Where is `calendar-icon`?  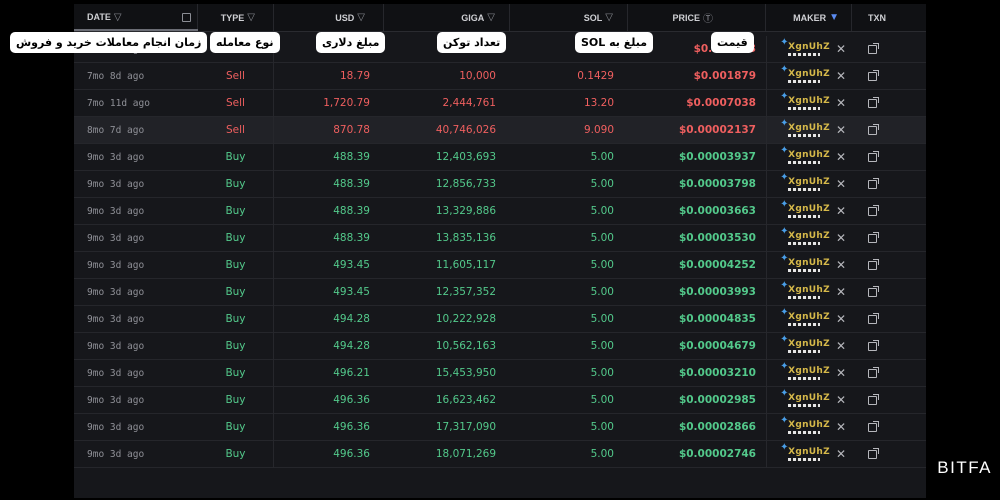
calendar-icon is located at coordinates (186, 17).